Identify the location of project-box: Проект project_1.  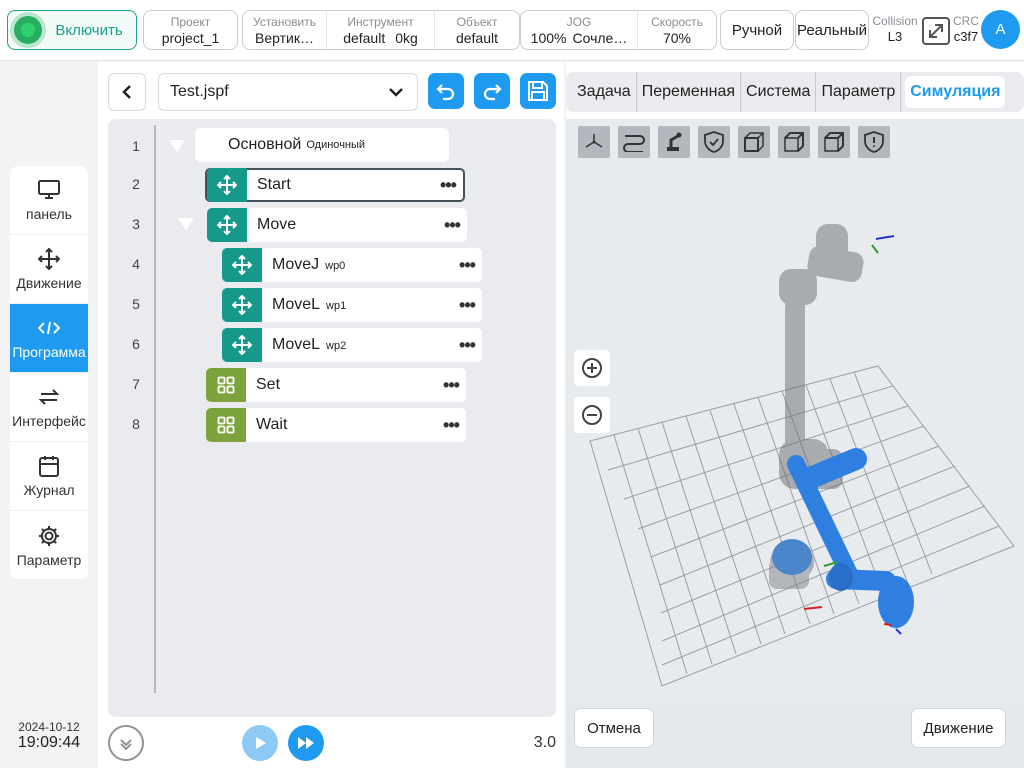
(190, 30).